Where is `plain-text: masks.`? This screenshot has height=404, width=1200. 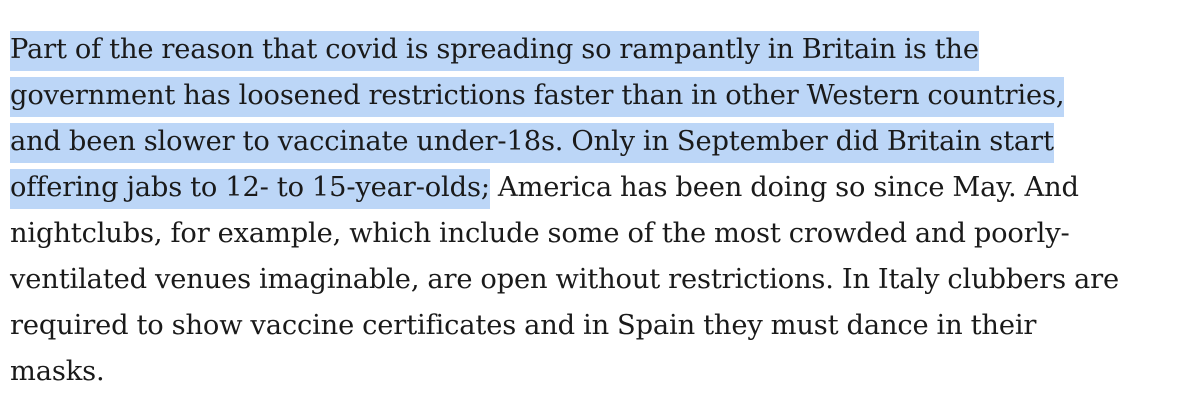
plain-text: masks. is located at coordinates (57, 371).